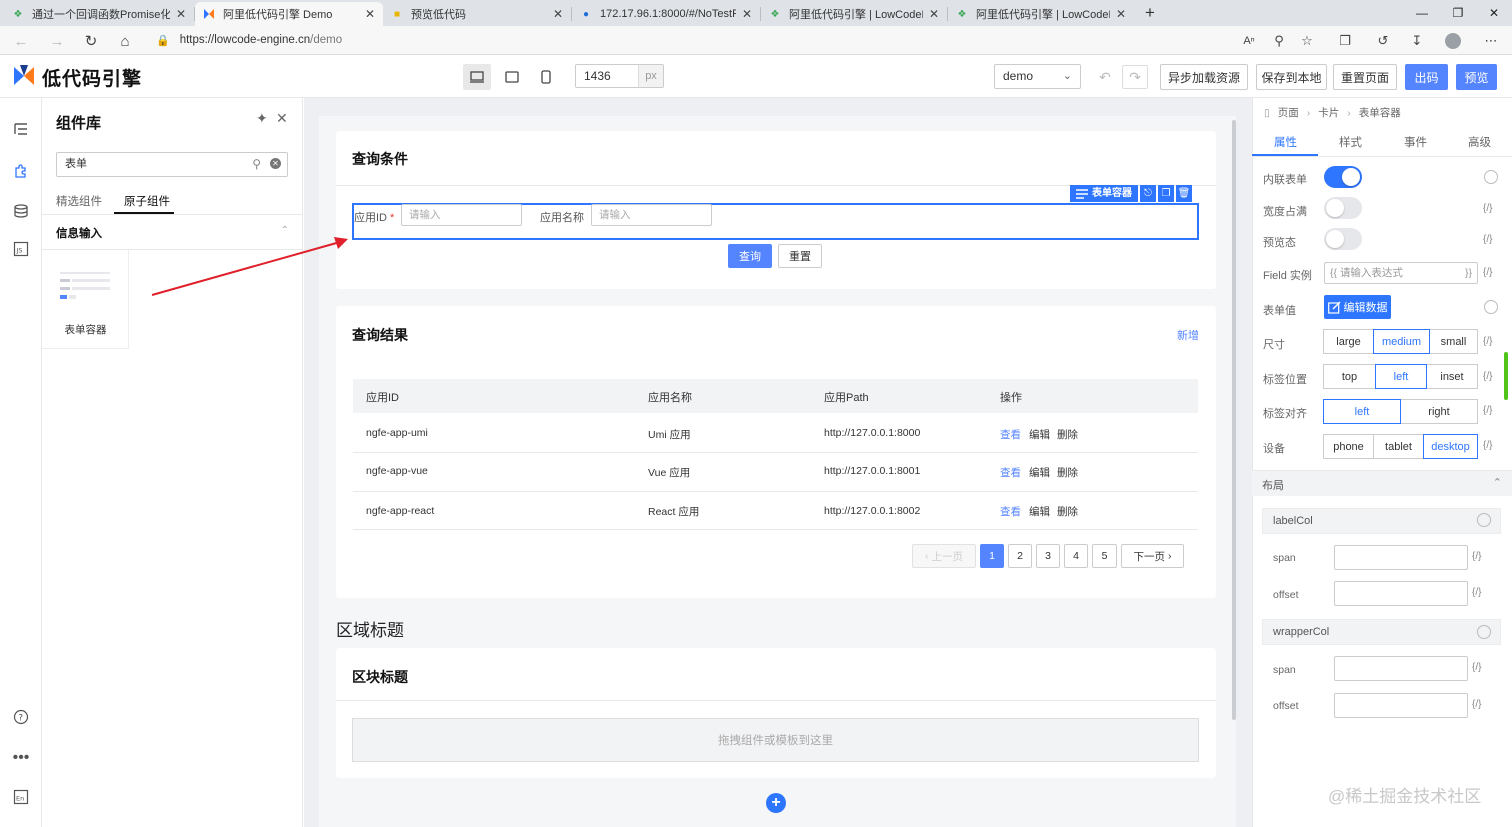  What do you see at coordinates (21, 717) in the screenshot?
I see `help-icon: ?` at bounding box center [21, 717].